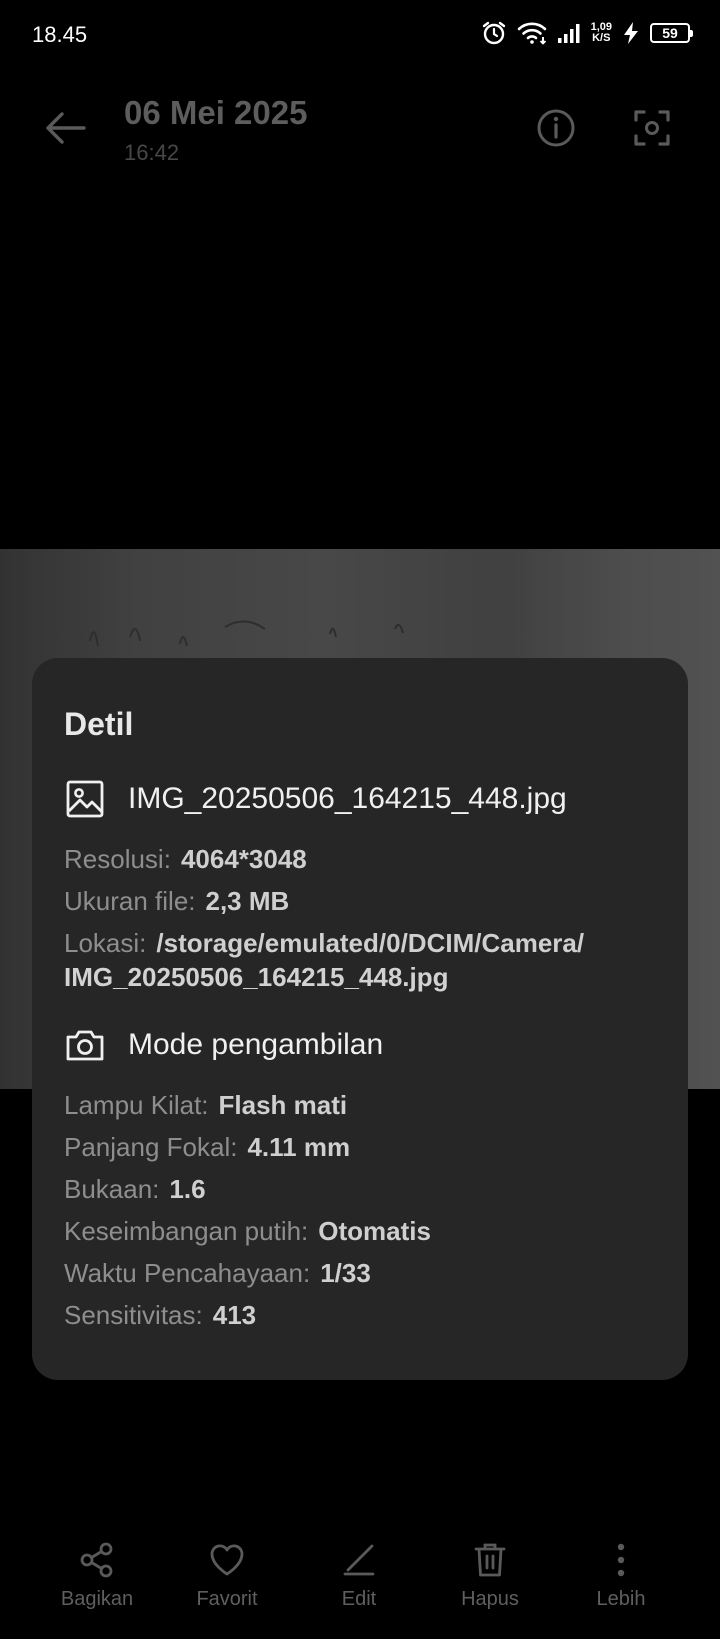 The height and width of the screenshot is (1639, 720). What do you see at coordinates (99, 724) in the screenshot?
I see `dialog-title: Detil` at bounding box center [99, 724].